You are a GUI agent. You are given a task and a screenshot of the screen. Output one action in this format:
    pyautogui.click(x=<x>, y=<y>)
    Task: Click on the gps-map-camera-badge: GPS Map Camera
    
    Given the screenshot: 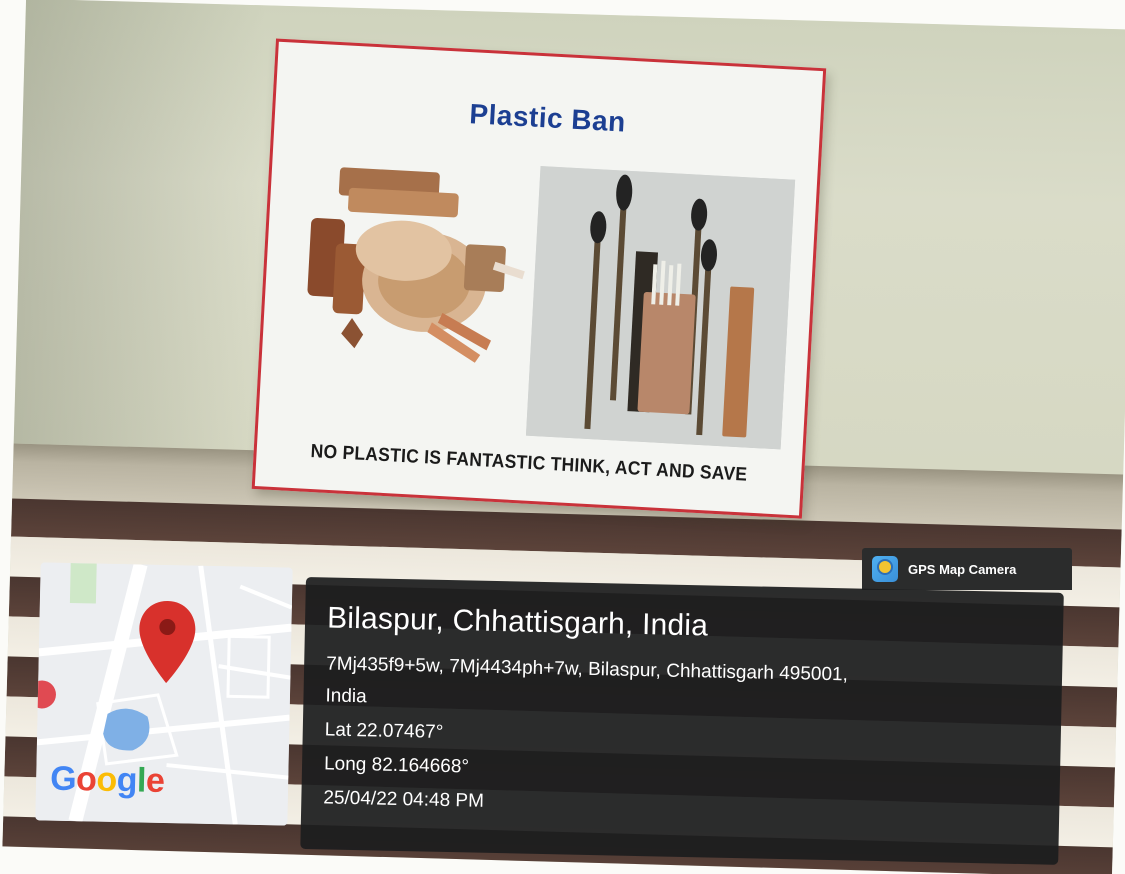 What is the action you would take?
    pyautogui.click(x=967, y=569)
    